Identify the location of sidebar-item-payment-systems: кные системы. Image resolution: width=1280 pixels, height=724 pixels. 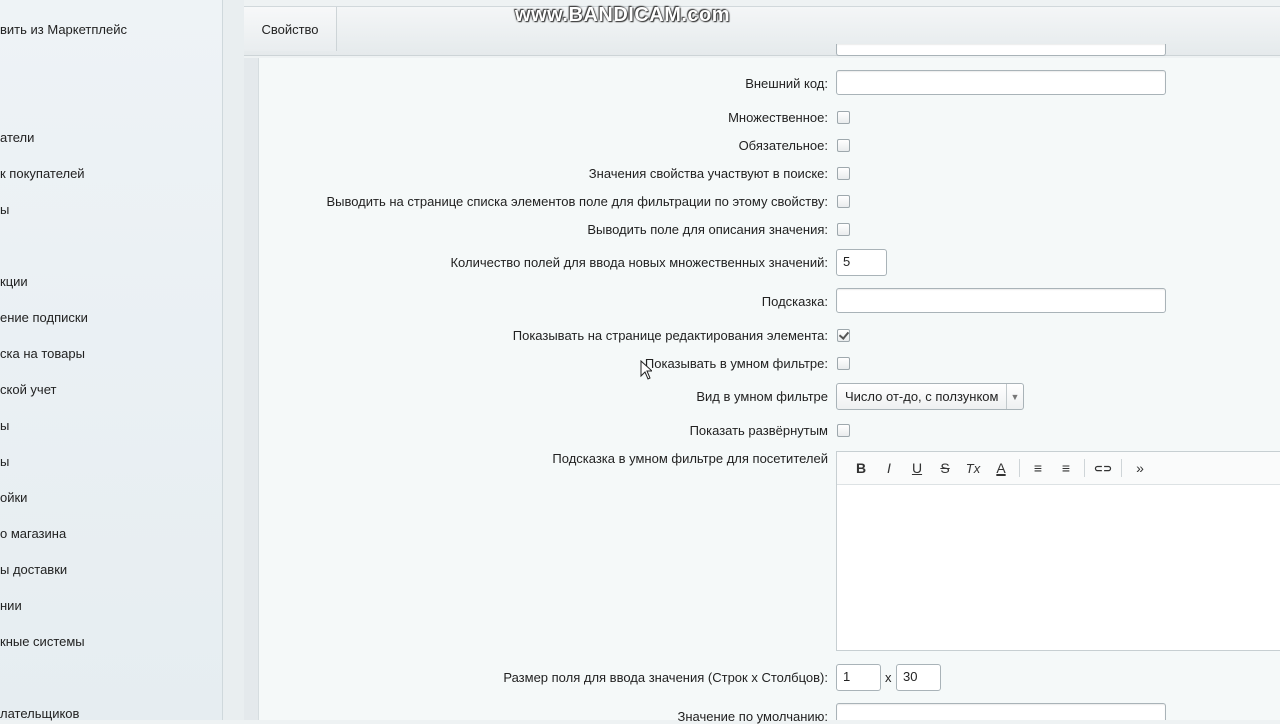
(110, 641).